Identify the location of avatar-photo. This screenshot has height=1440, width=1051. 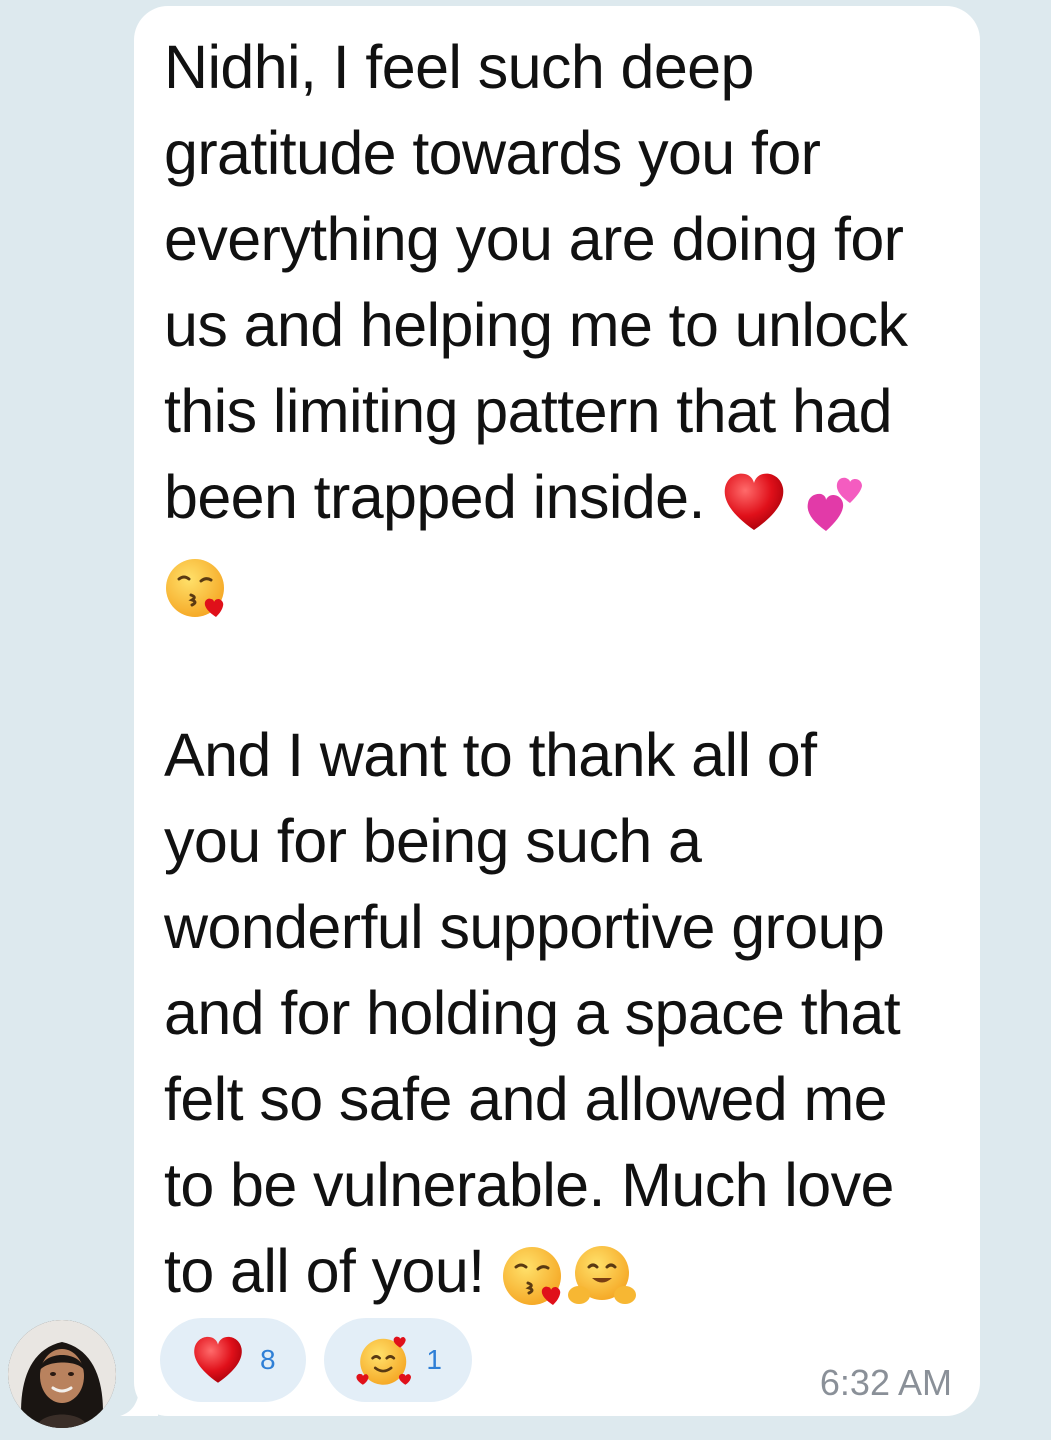
(62, 1374).